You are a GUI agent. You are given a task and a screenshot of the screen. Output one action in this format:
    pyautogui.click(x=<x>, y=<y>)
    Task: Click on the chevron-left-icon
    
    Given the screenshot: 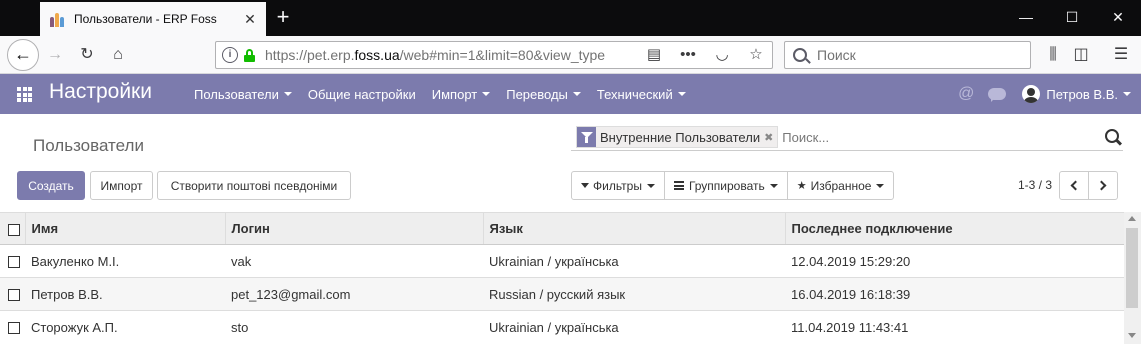 What is the action you would take?
    pyautogui.click(x=1075, y=185)
    